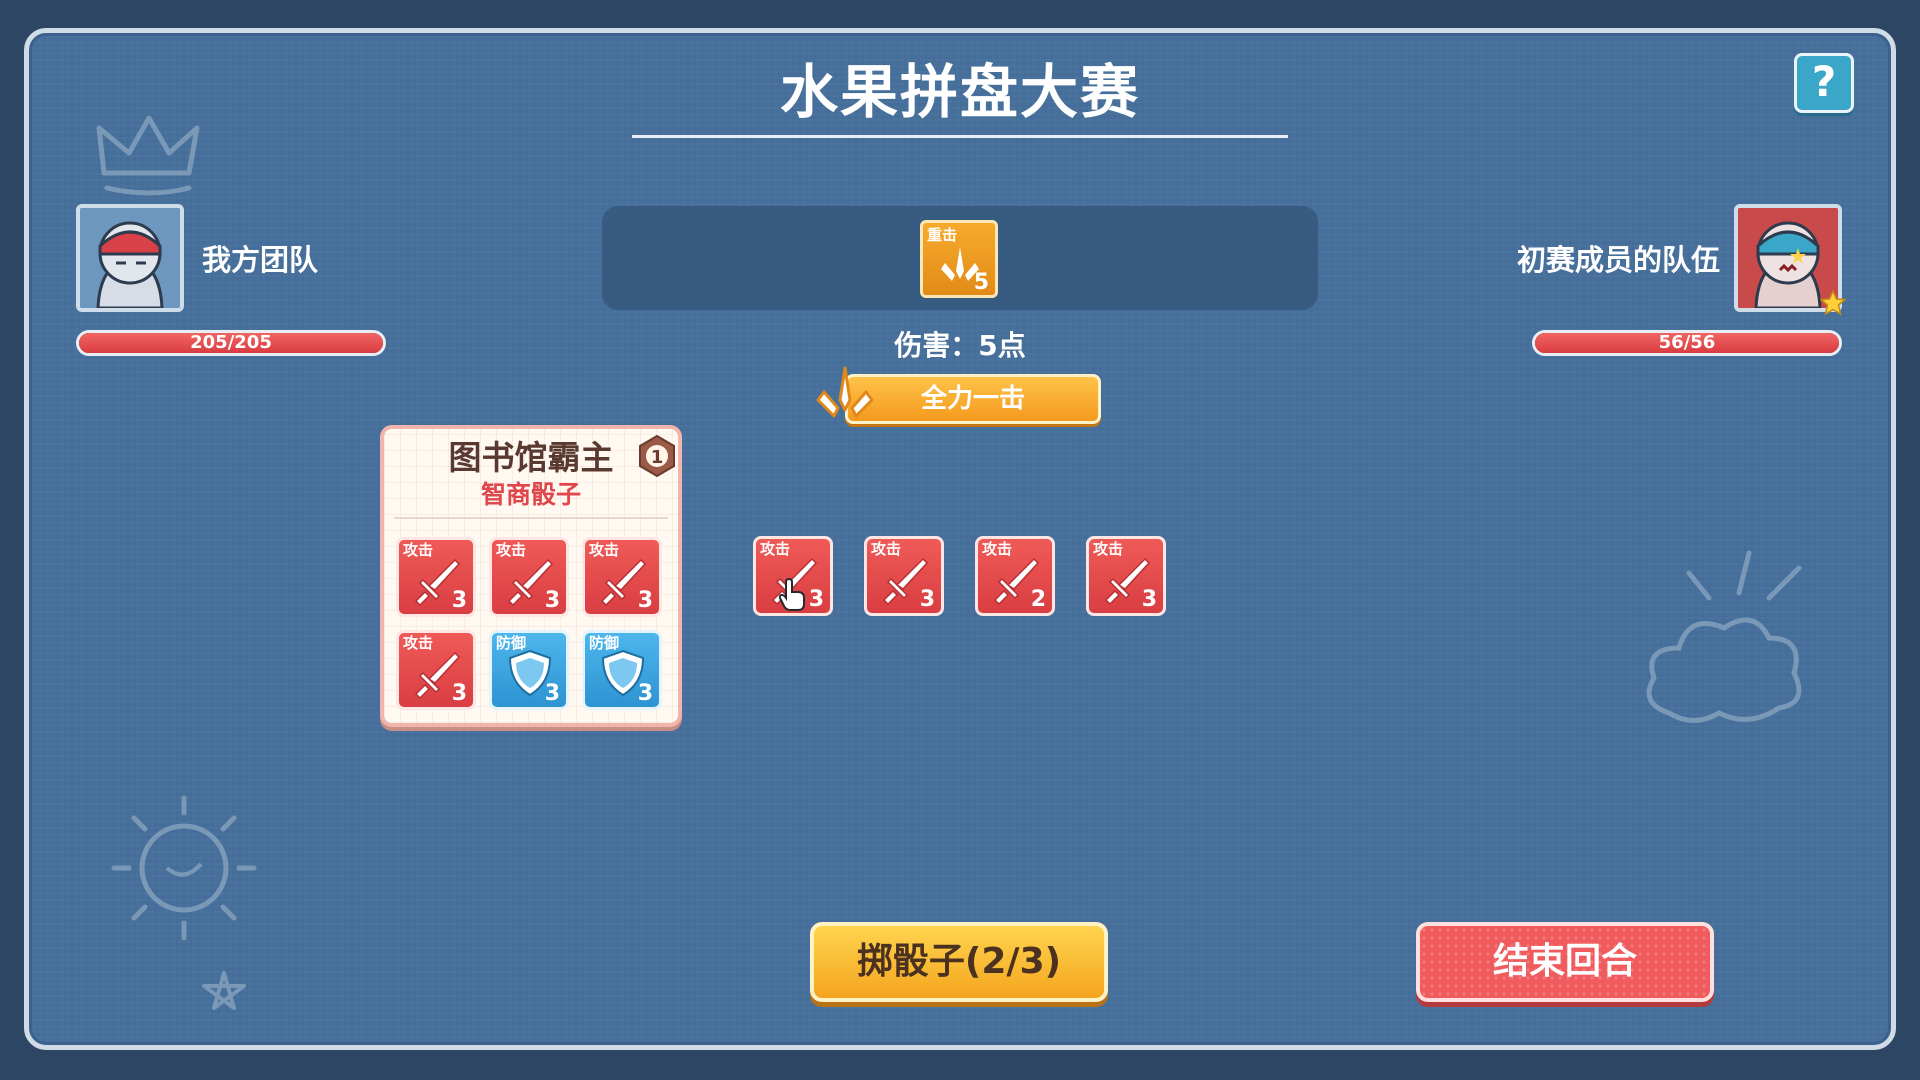 This screenshot has width=1920, height=1080. I want to click on full-attack-button: 全力一击, so click(973, 399).